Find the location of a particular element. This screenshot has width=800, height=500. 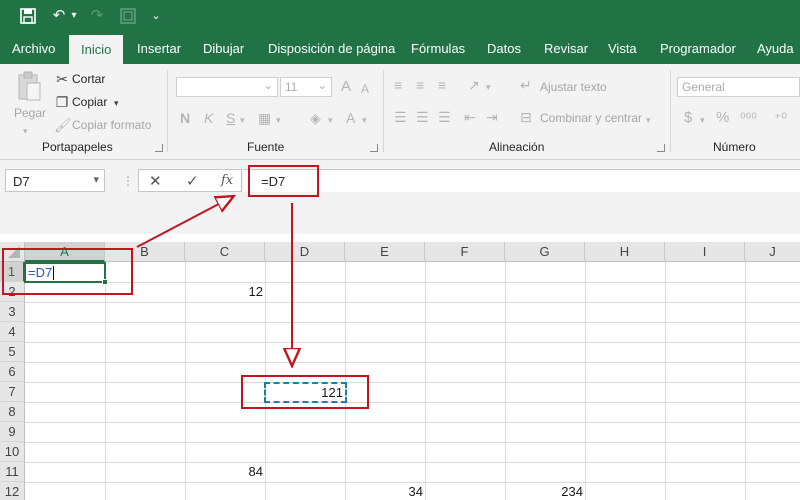

borders-icon: ▦ is located at coordinates (264, 118).